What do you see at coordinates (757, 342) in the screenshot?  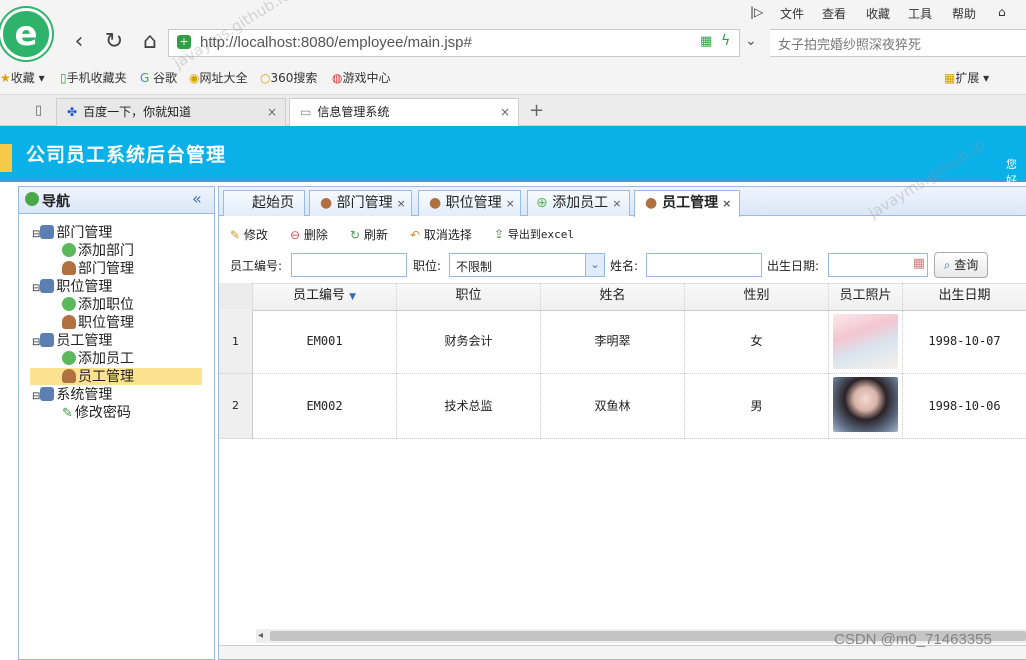 I see `table-cell-gender: 女` at bounding box center [757, 342].